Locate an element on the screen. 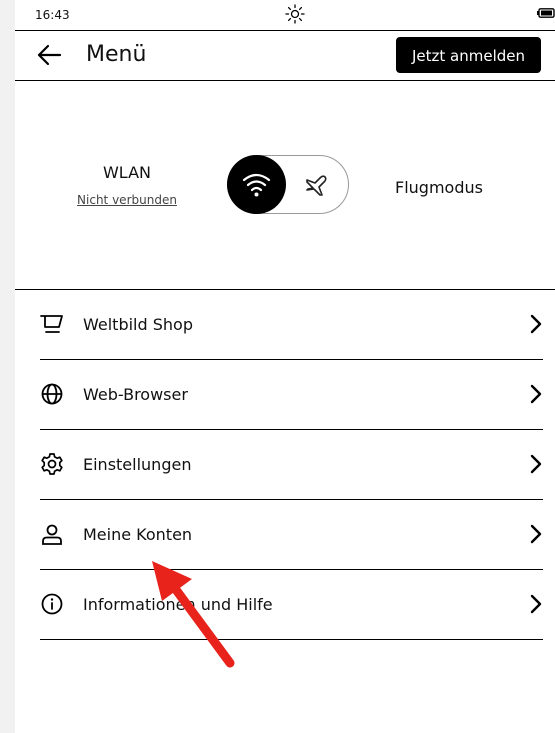 The width and height of the screenshot is (555, 733). menu-item-accounts: Meine Konten is located at coordinates (291, 535).